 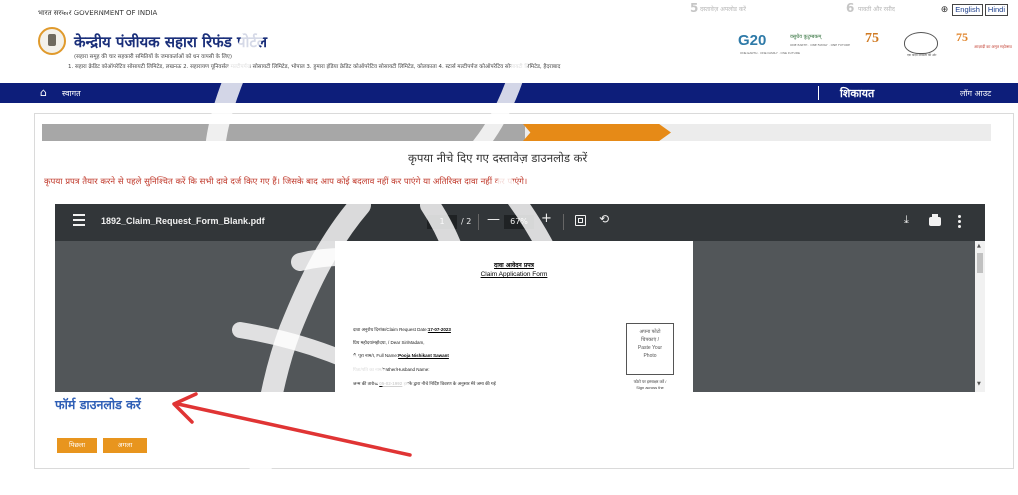 I want to click on form-date-label: दावा अनुरोध दिनांक/Claim Request Date:, so click(x=390, y=329).